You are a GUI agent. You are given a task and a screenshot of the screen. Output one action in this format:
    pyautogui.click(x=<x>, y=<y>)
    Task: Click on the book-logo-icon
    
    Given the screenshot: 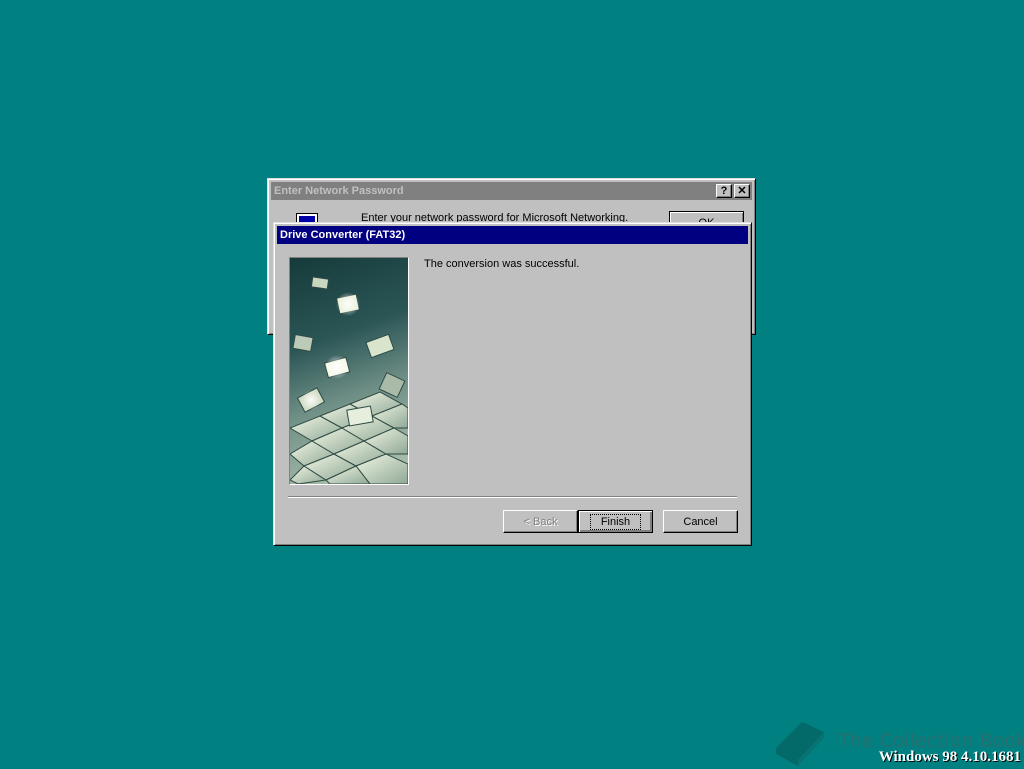 What is the action you would take?
    pyautogui.click(x=800, y=743)
    